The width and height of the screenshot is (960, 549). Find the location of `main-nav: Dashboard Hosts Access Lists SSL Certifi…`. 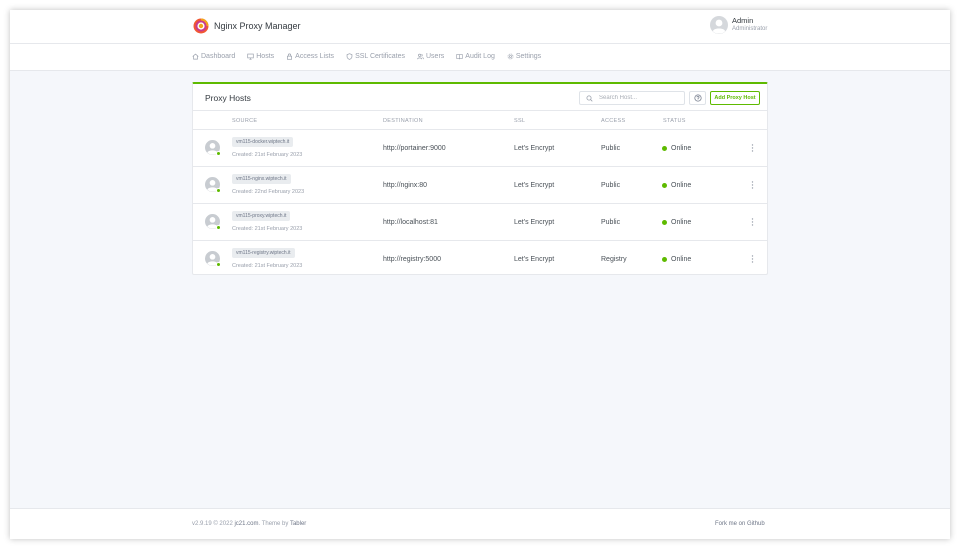

main-nav: Dashboard Hosts Access Lists SSL Certifi… is located at coordinates (480, 57).